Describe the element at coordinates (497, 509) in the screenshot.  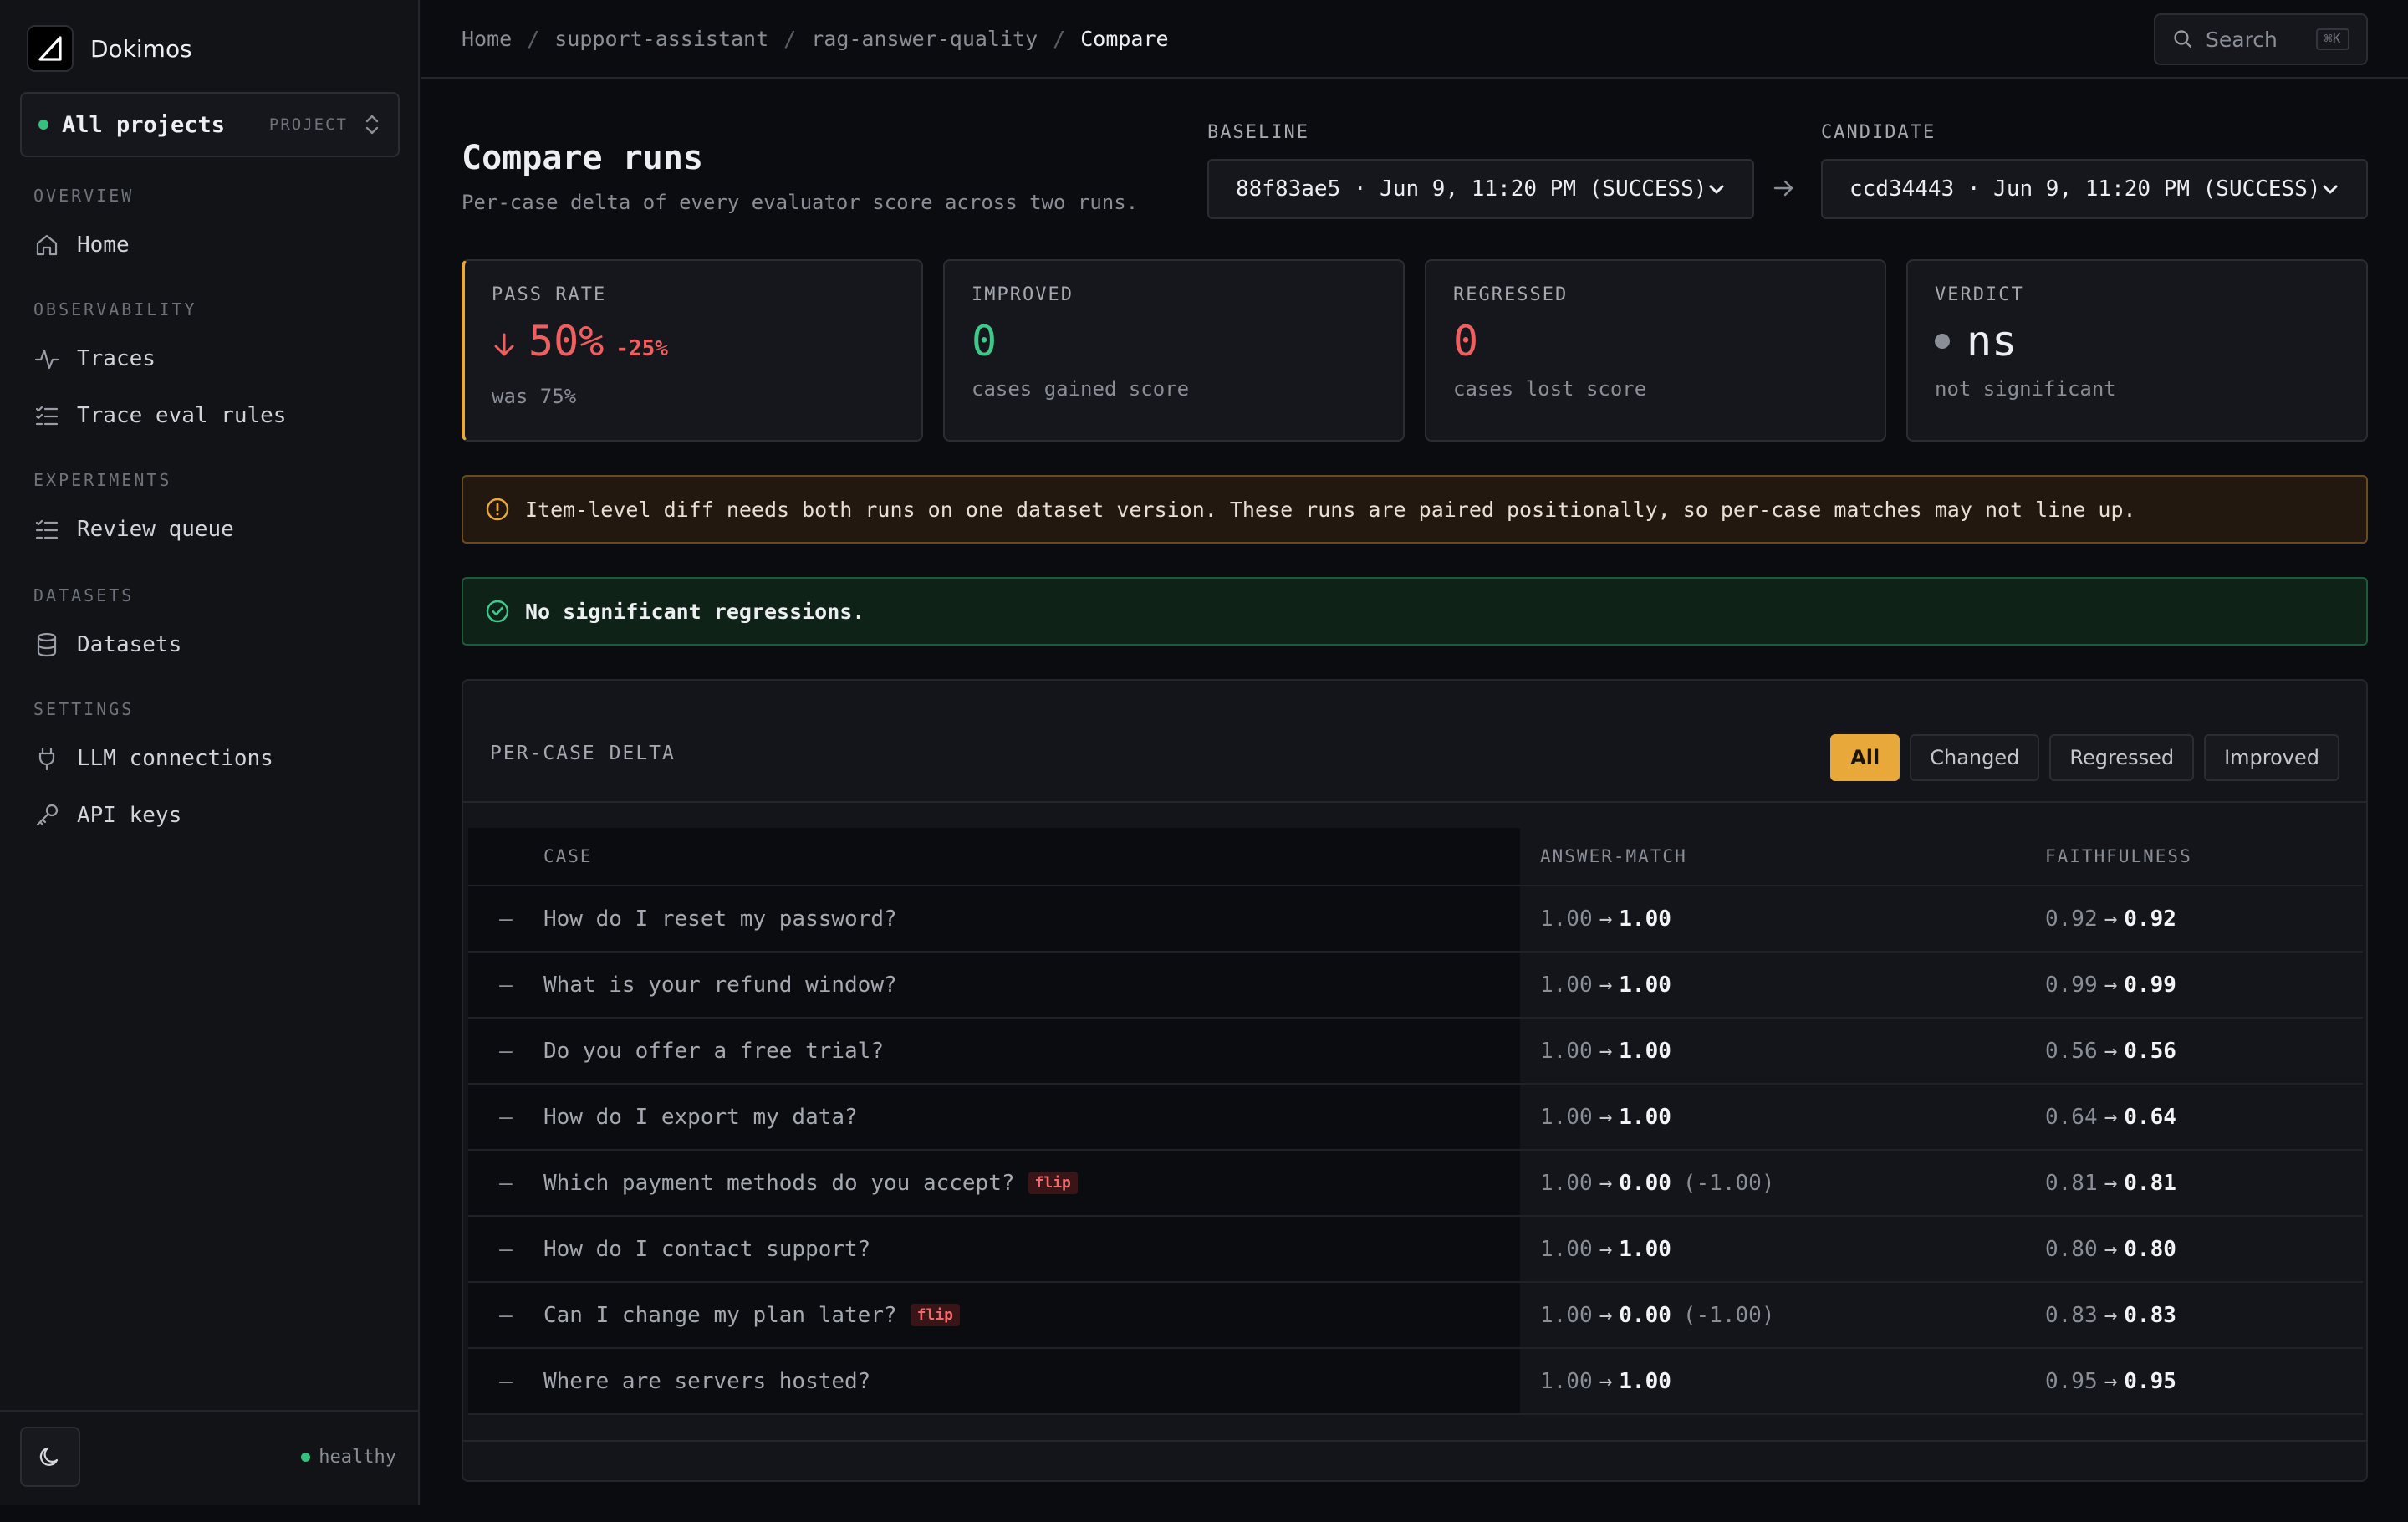
I see `info-icon` at that location.